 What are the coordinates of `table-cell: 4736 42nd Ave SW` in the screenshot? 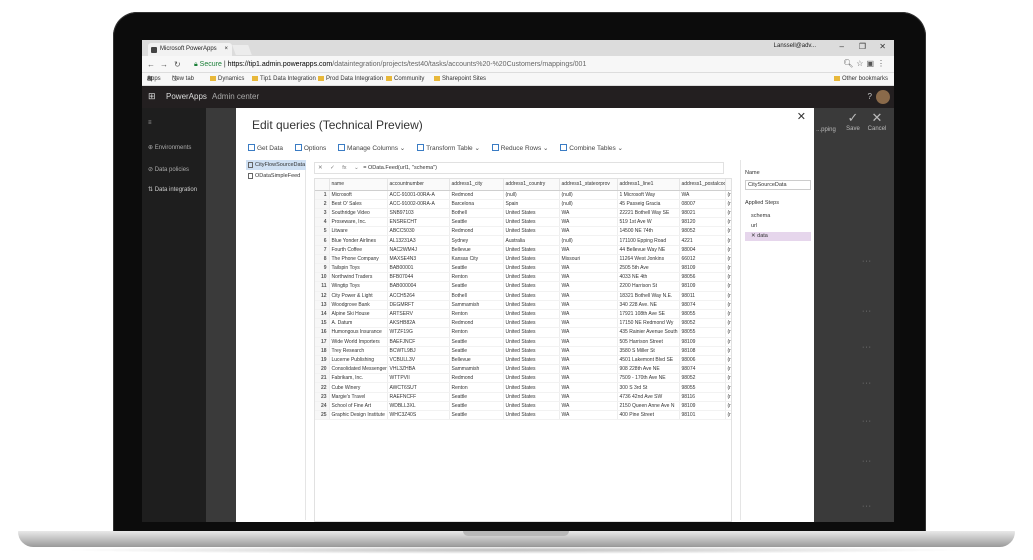 It's located at (648, 397).